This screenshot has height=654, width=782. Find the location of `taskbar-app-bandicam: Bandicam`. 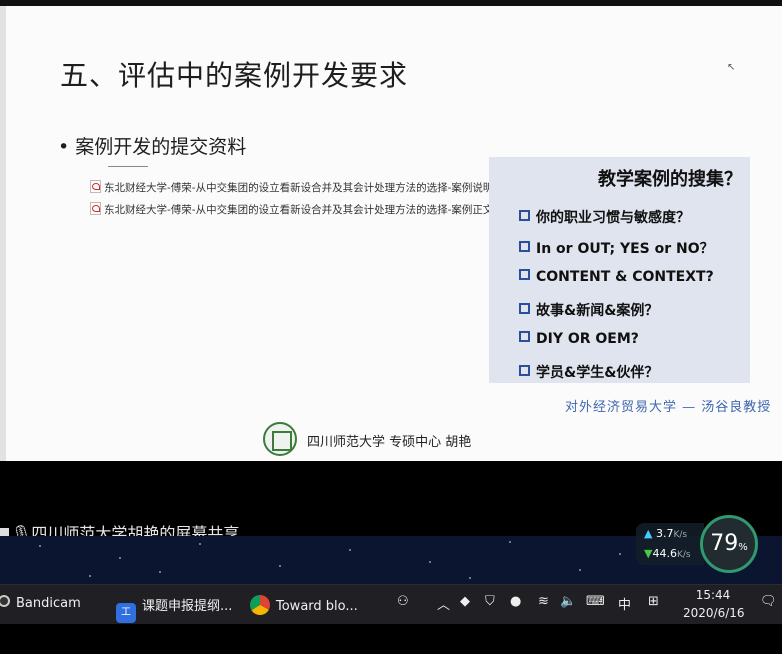

taskbar-app-bandicam: Bandicam is located at coordinates (40, 603).